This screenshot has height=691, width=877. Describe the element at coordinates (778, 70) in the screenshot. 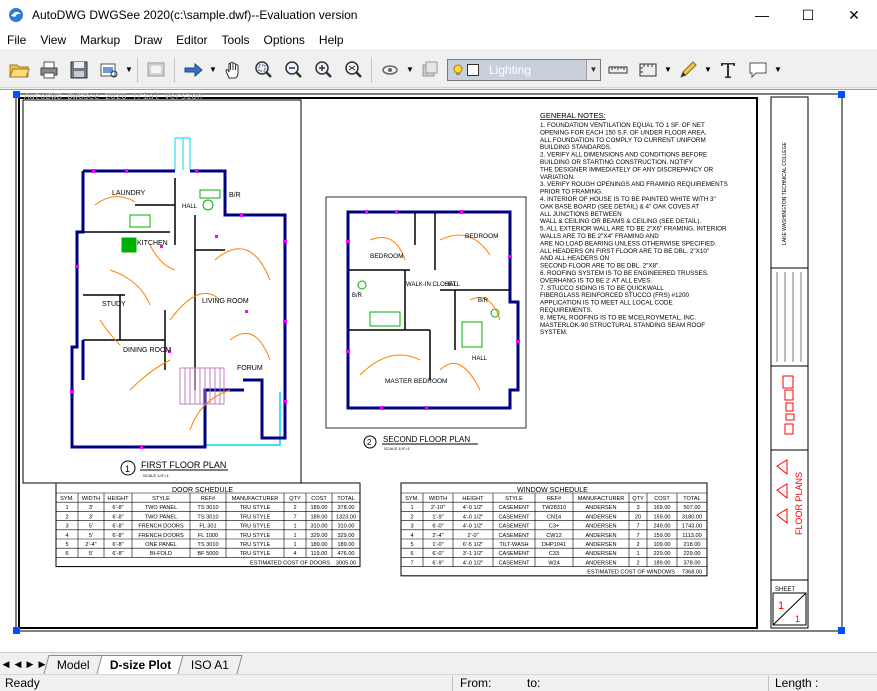

I see `comment-dropdown-icon: ▼` at that location.